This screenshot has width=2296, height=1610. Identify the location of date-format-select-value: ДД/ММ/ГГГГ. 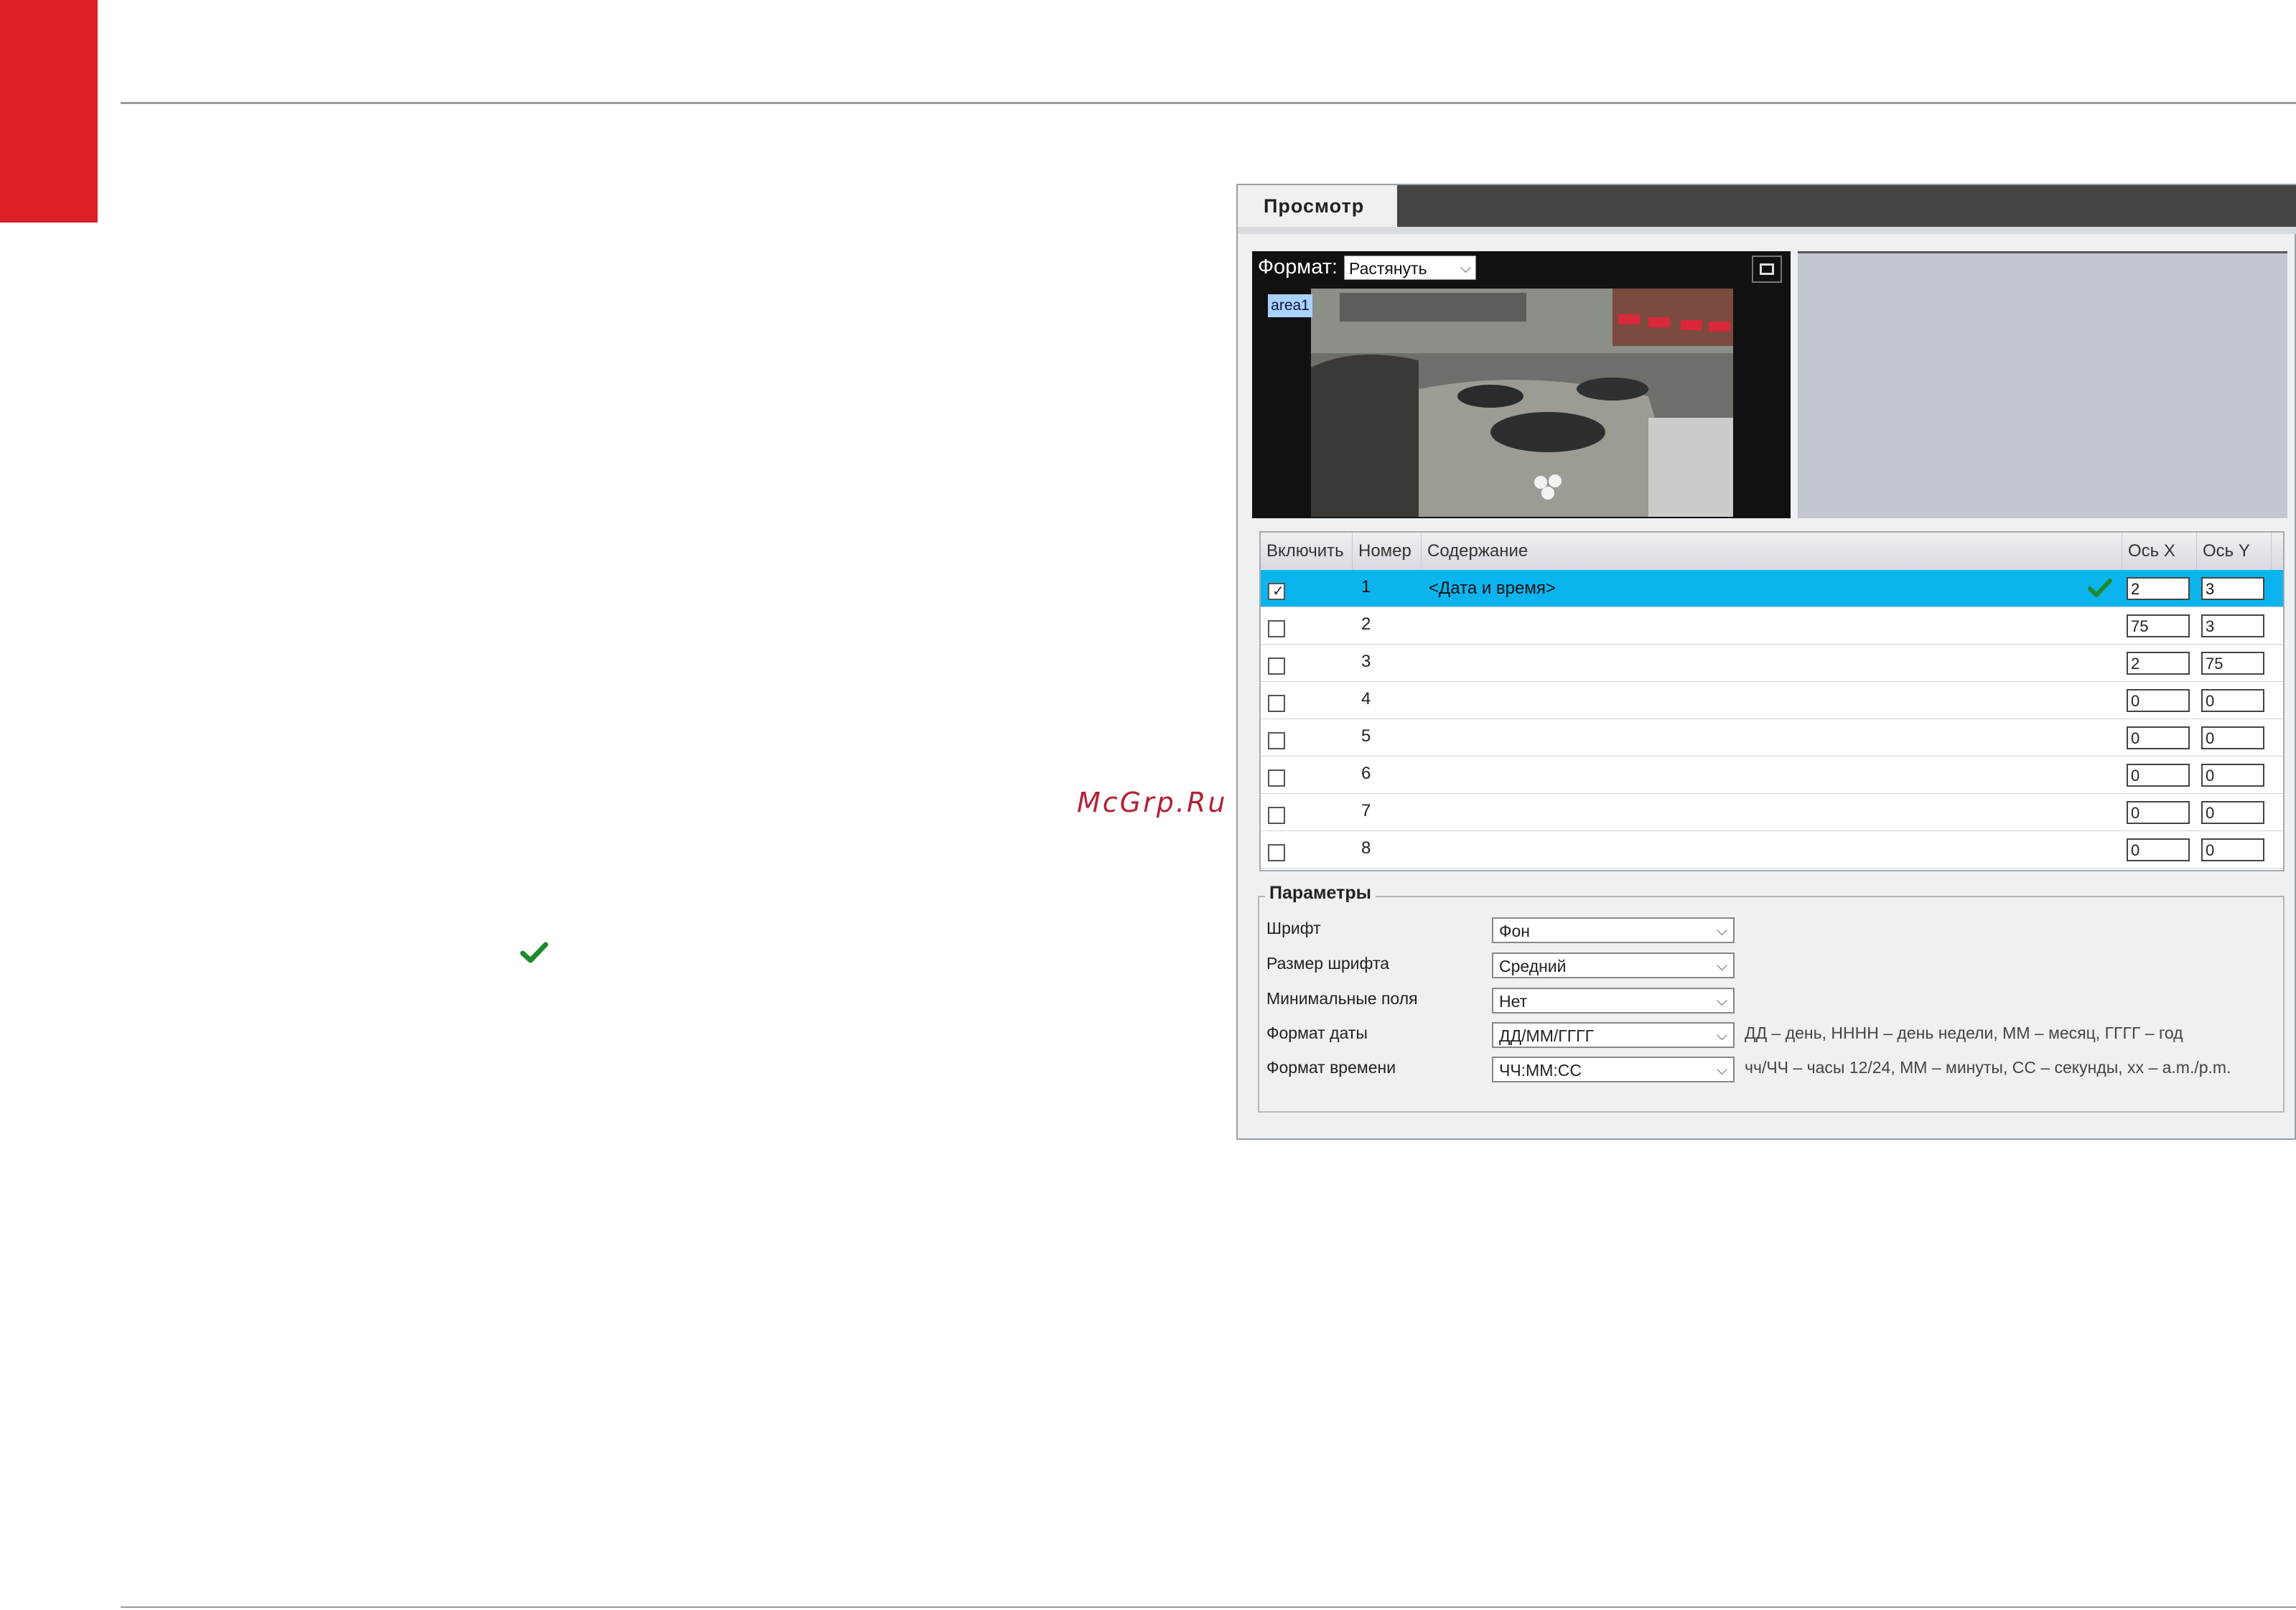
(1547, 1035).